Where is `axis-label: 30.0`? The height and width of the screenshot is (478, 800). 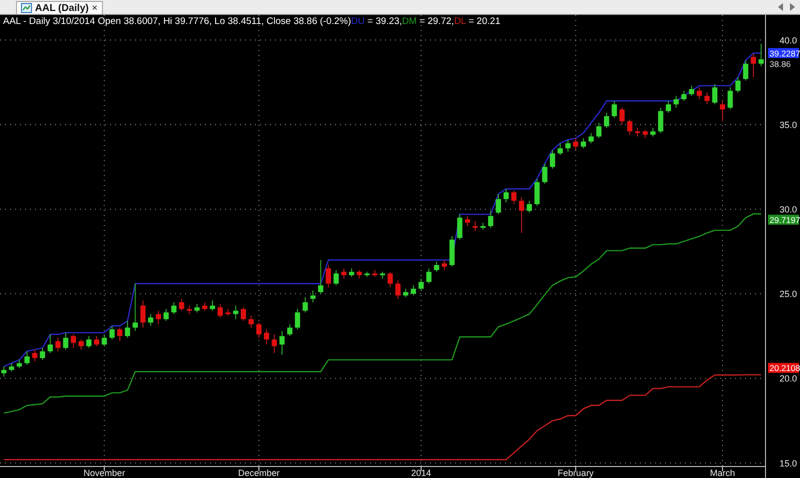
axis-label: 30.0 is located at coordinates (788, 209).